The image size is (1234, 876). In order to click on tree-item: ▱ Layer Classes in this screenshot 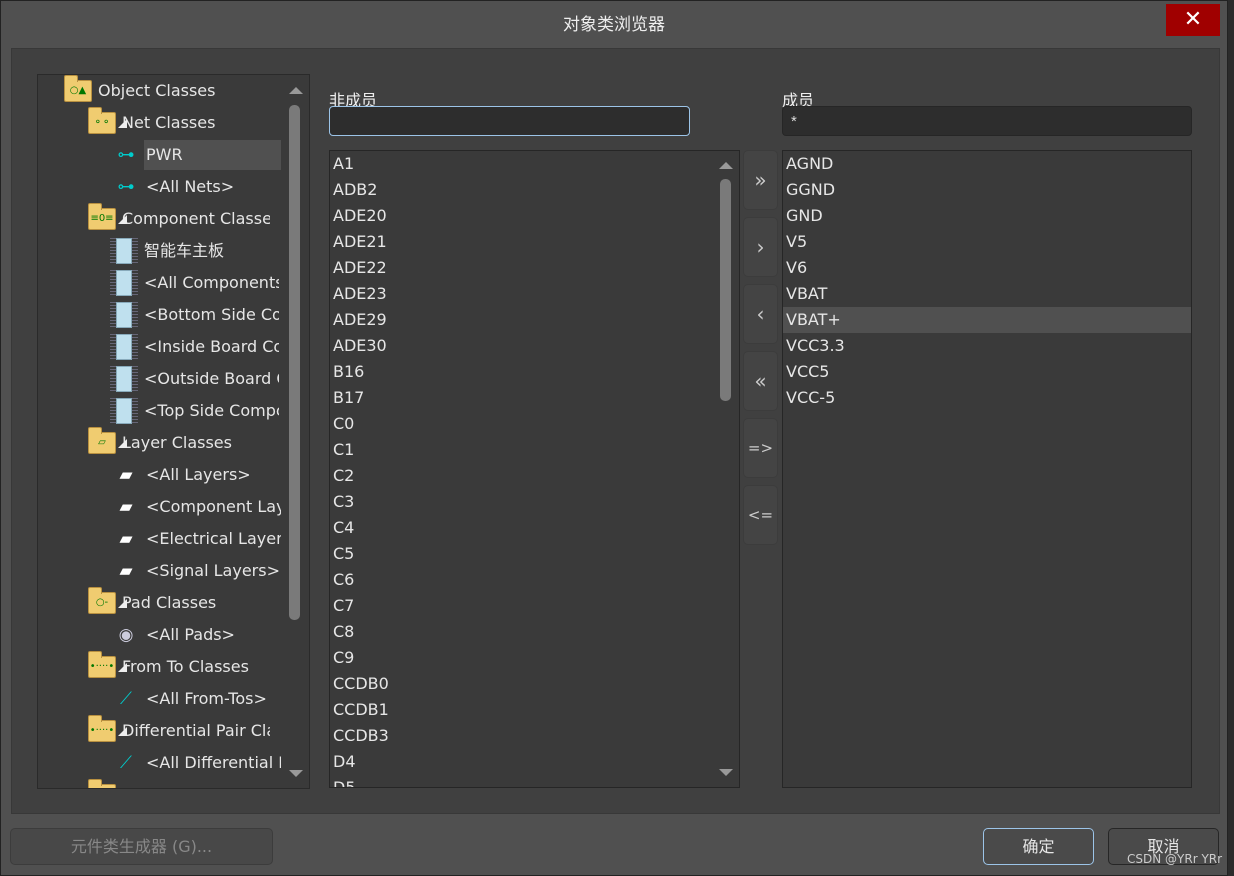, I will do `click(179, 443)`.